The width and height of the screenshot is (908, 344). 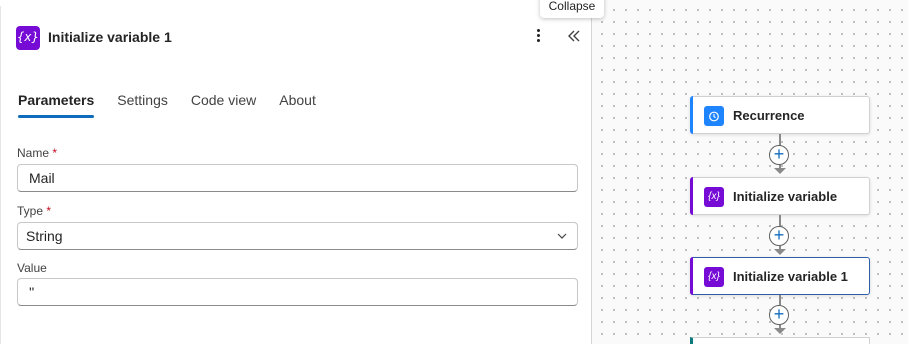 I want to click on double-chevron-left-icon, so click(x=574, y=36).